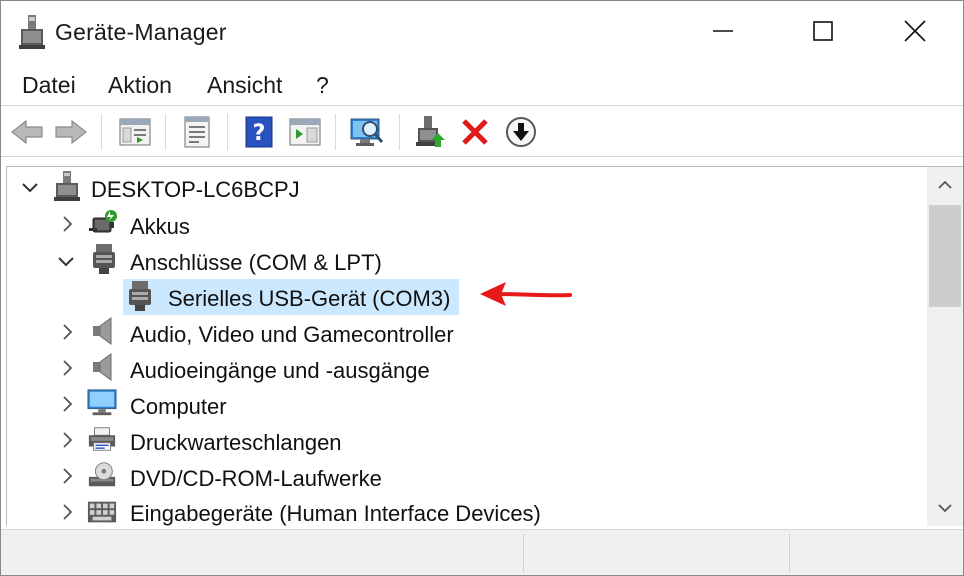  I want to click on toolbar-divider, so click(482, 156).